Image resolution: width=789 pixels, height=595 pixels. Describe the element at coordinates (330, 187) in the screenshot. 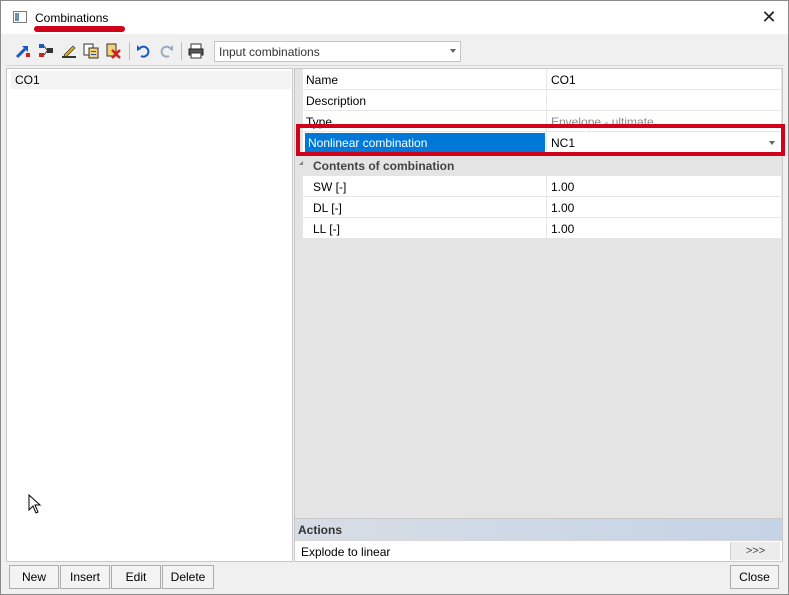

I see `property-label: SW [-]` at that location.